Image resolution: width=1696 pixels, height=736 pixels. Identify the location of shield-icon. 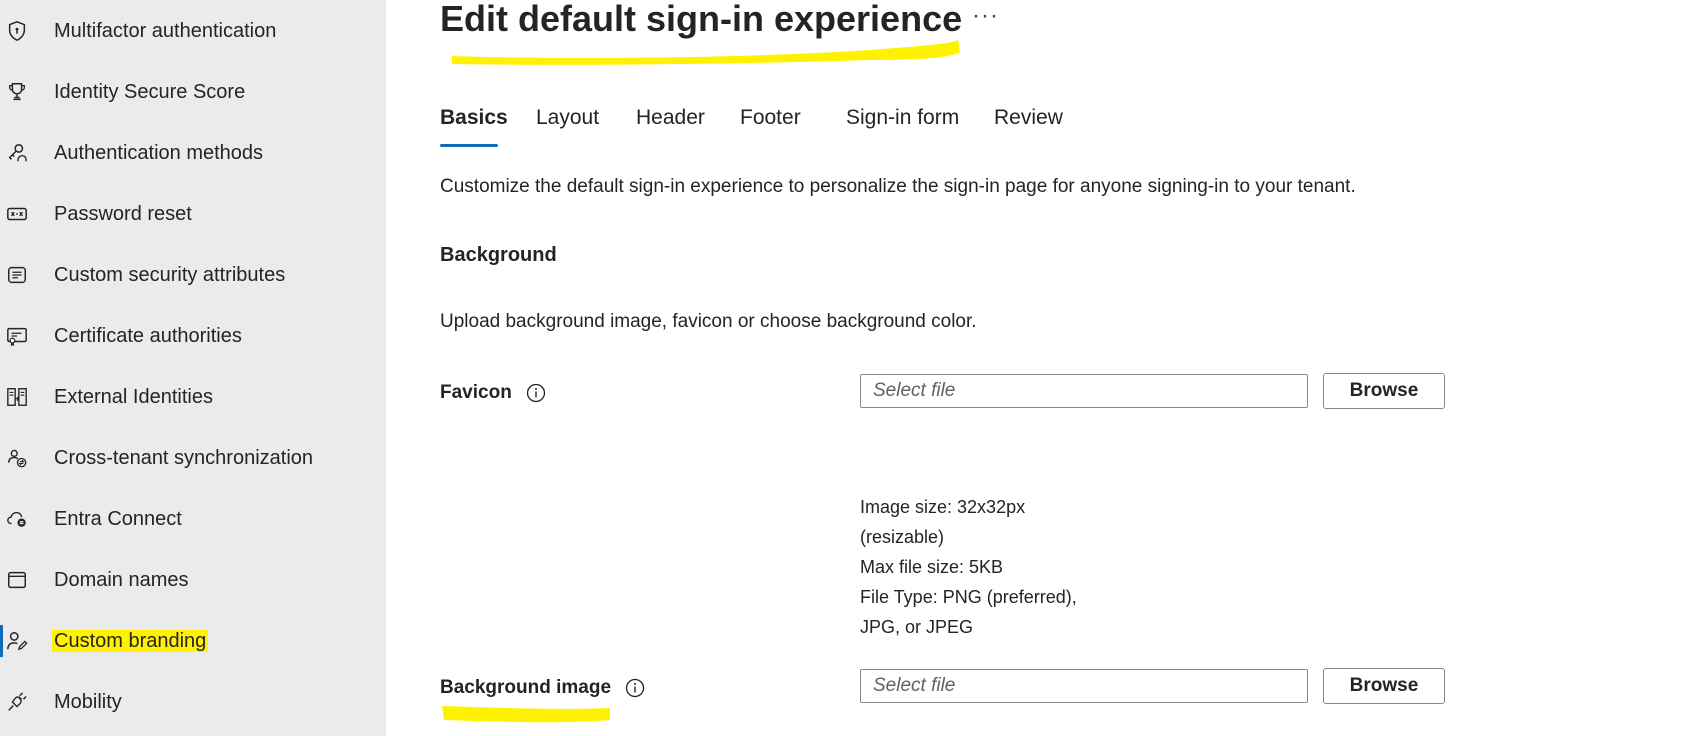
(17, 31).